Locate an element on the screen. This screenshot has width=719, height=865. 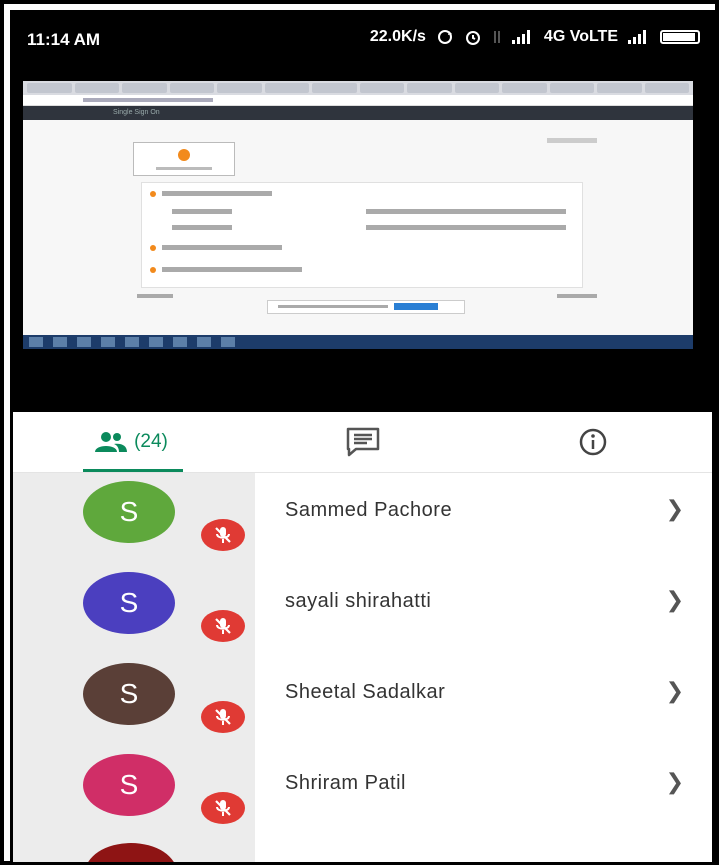
sso-page-title: Single Sign On is located at coordinates (136, 112).